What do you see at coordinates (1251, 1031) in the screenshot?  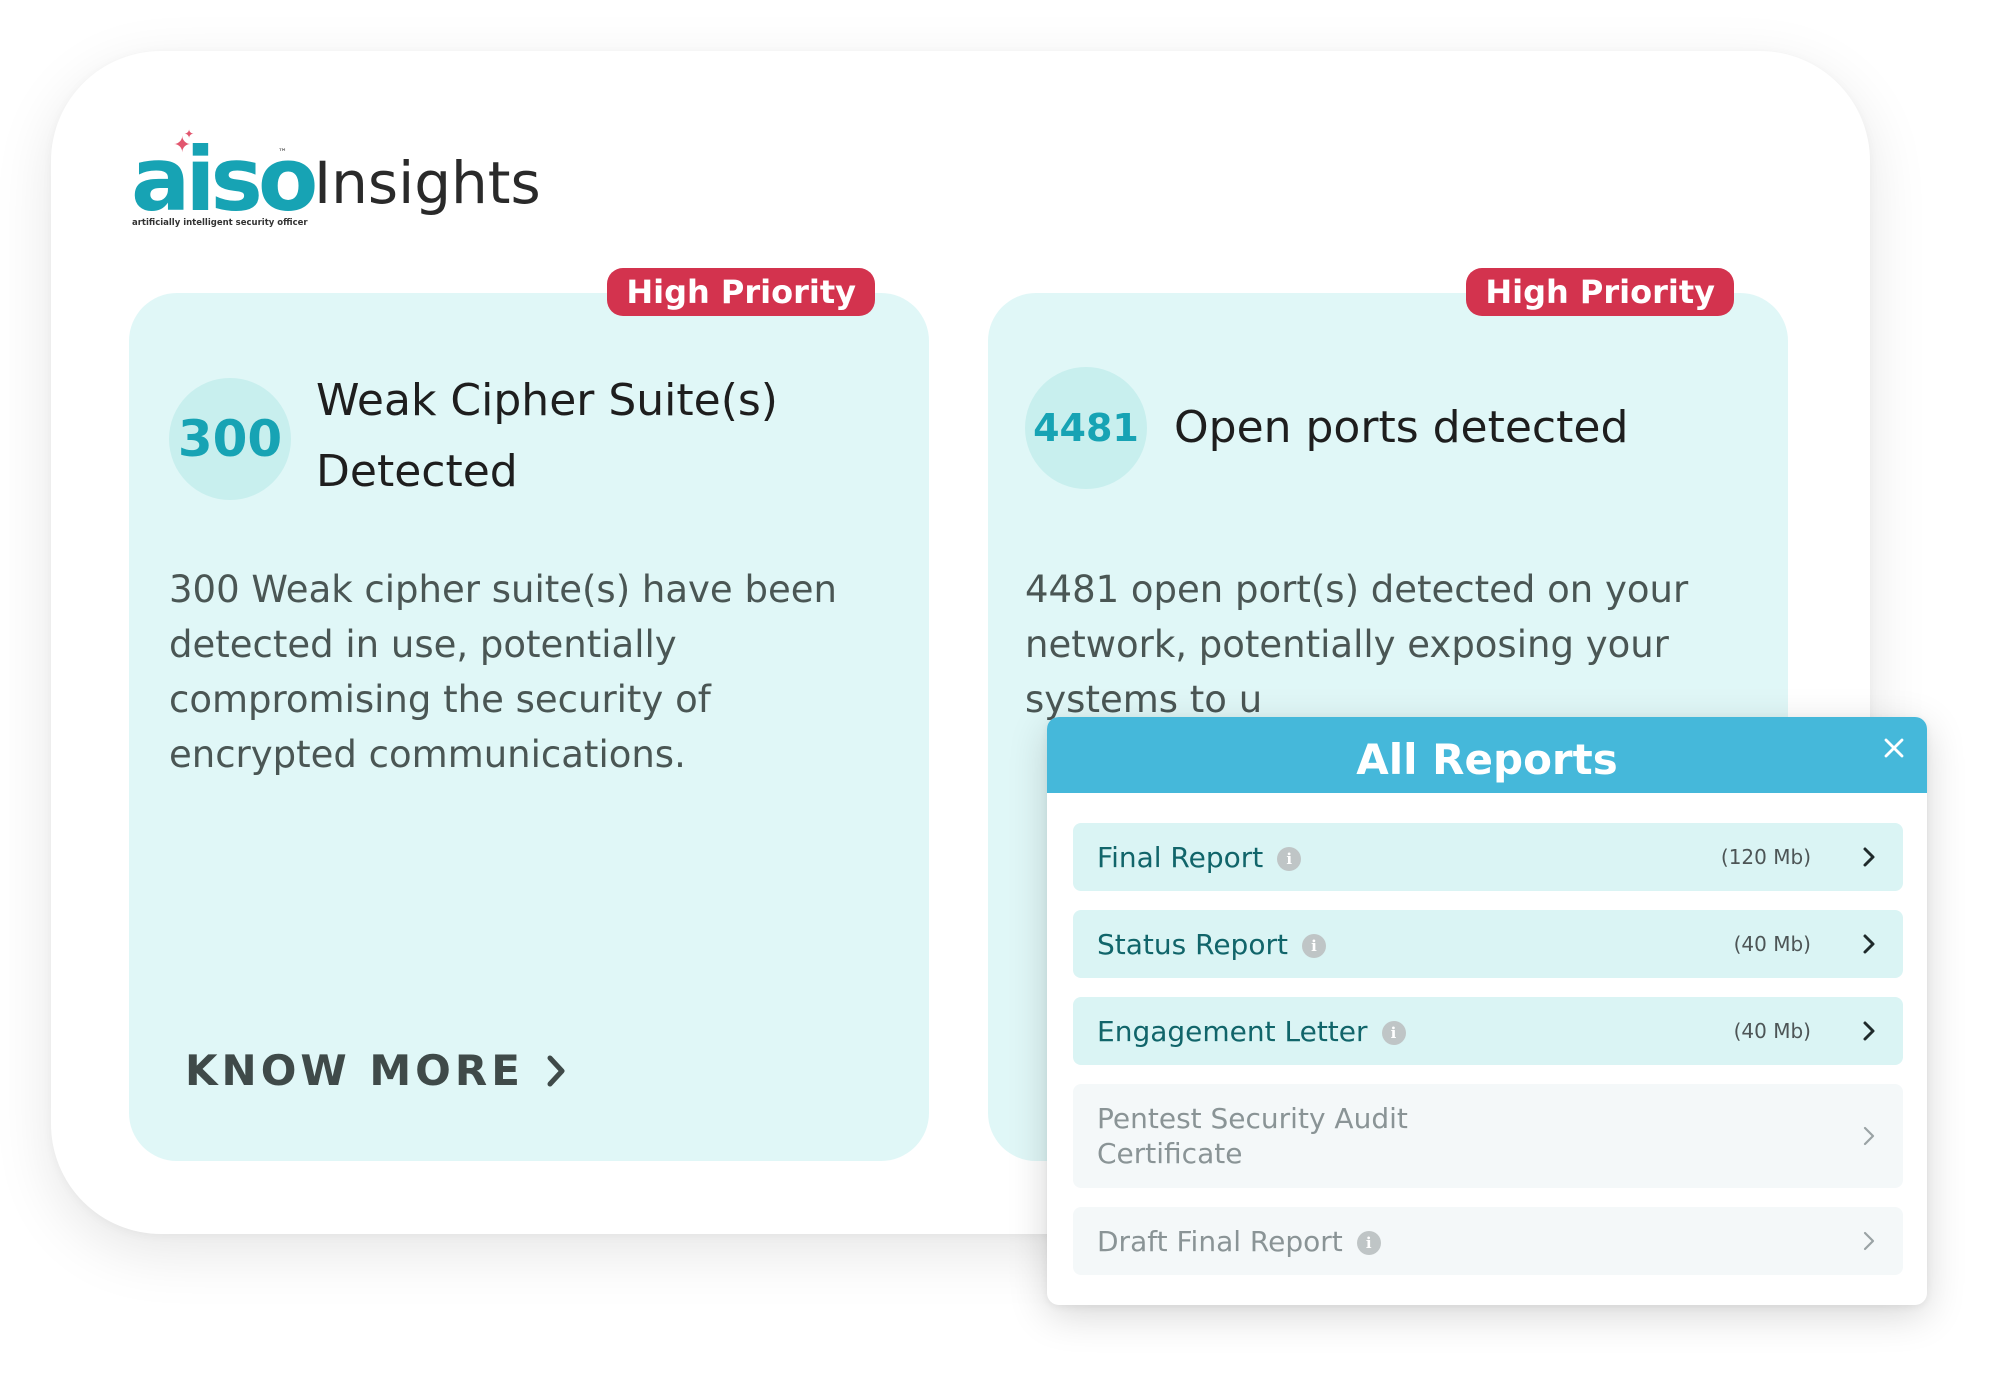 I see `report-label: Engagement Letter i` at bounding box center [1251, 1031].